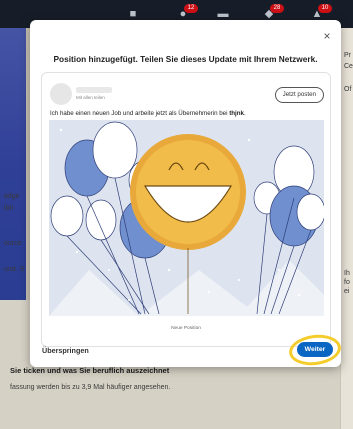 The image size is (353, 429). Describe the element at coordinates (236, 113) in the screenshot. I see `company-name: thjnk` at that location.